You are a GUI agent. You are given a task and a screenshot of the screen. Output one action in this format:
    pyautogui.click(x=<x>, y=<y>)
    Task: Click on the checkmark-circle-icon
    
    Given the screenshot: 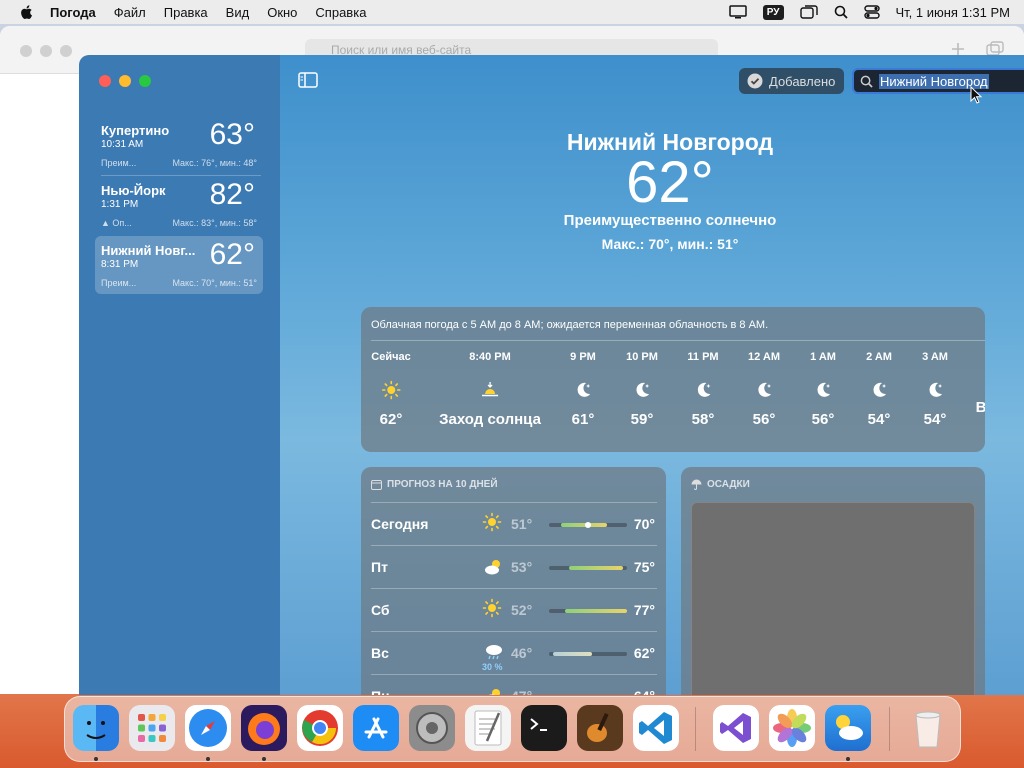 What is the action you would take?
    pyautogui.click(x=755, y=81)
    